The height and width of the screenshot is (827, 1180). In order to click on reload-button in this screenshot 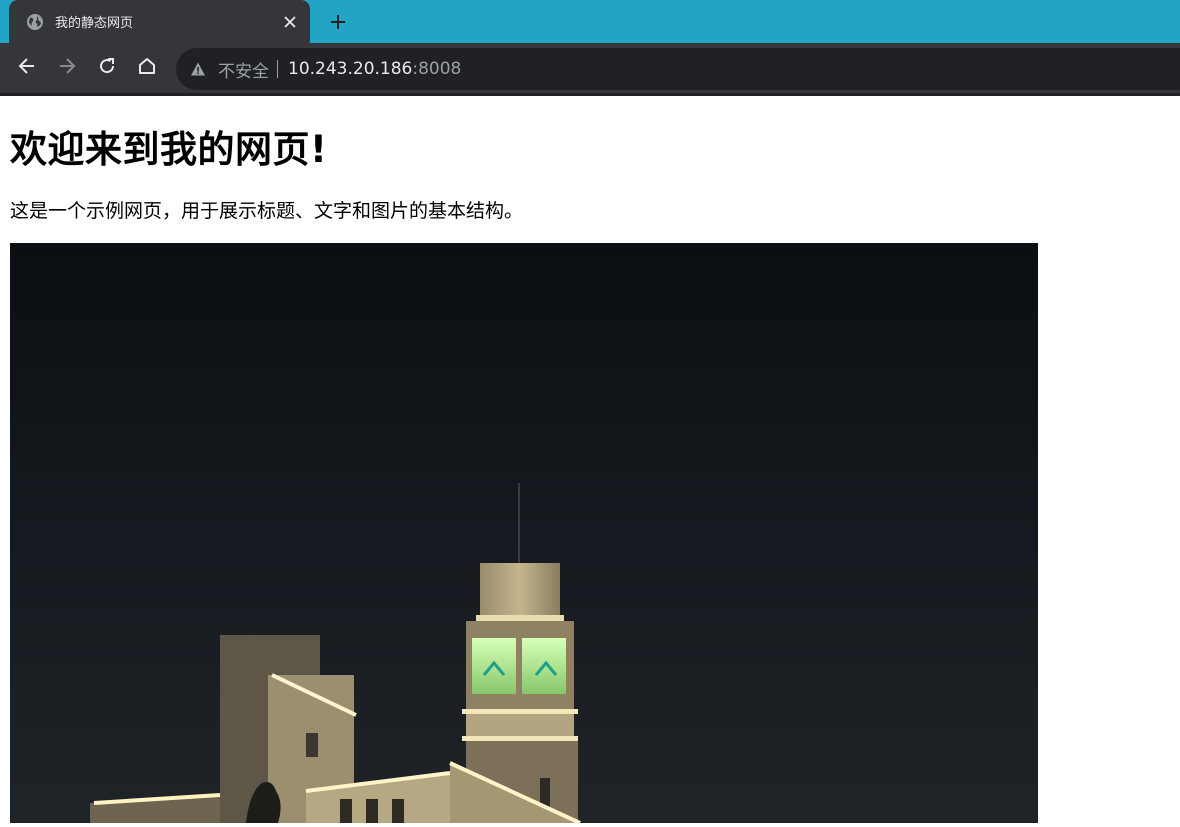, I will do `click(107, 68)`.